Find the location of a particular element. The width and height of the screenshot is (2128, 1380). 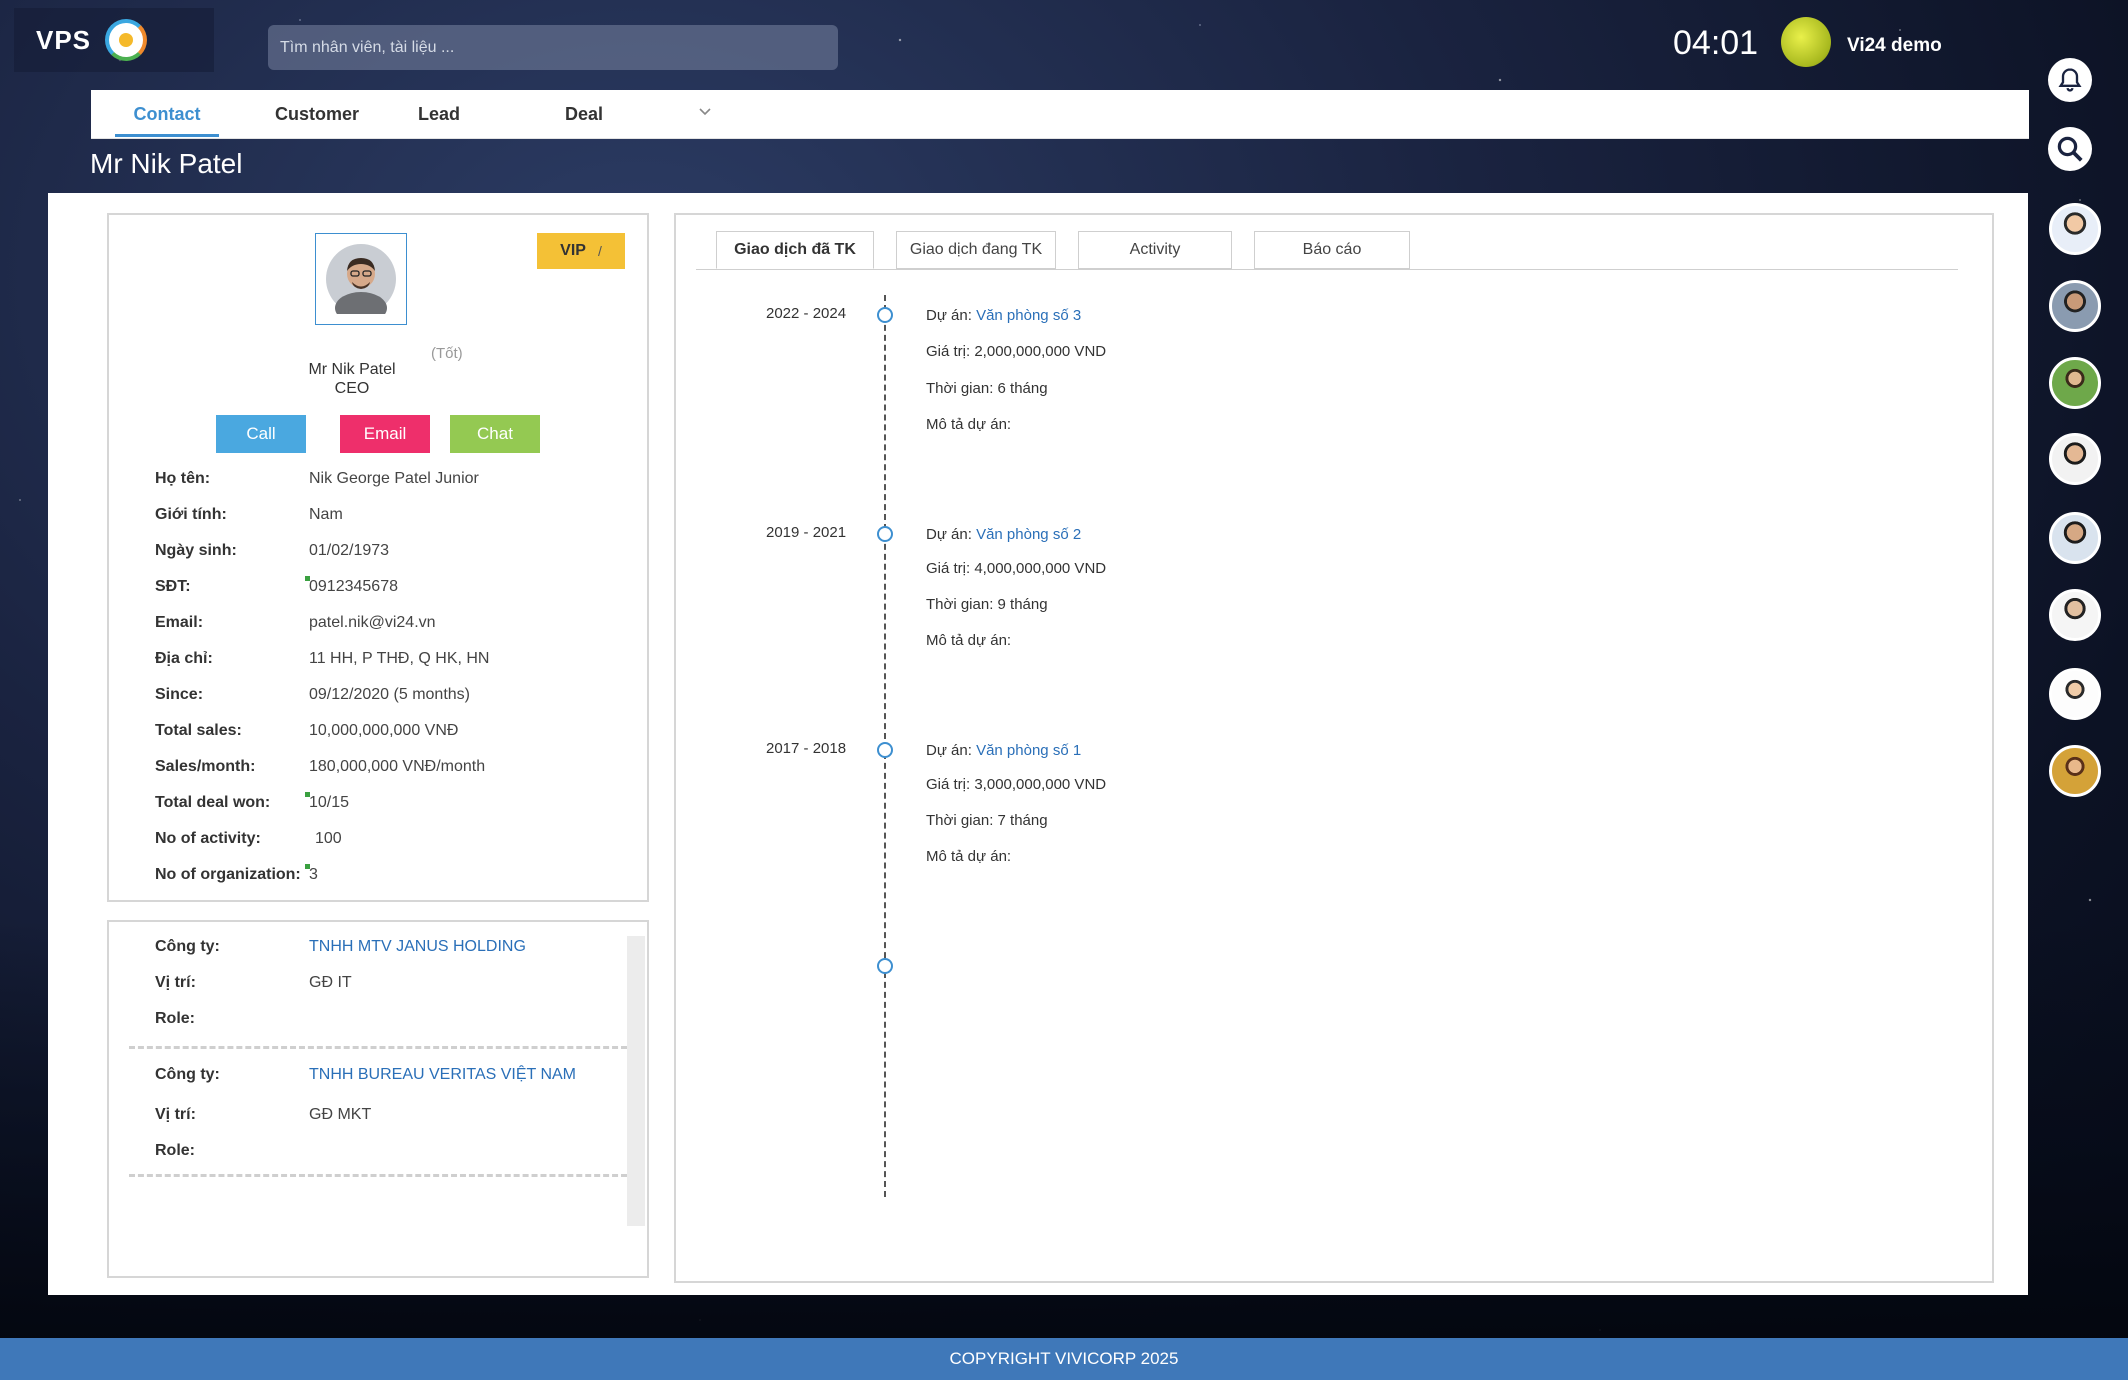

project-link: Văn phòng số 2 is located at coordinates (1028, 534).